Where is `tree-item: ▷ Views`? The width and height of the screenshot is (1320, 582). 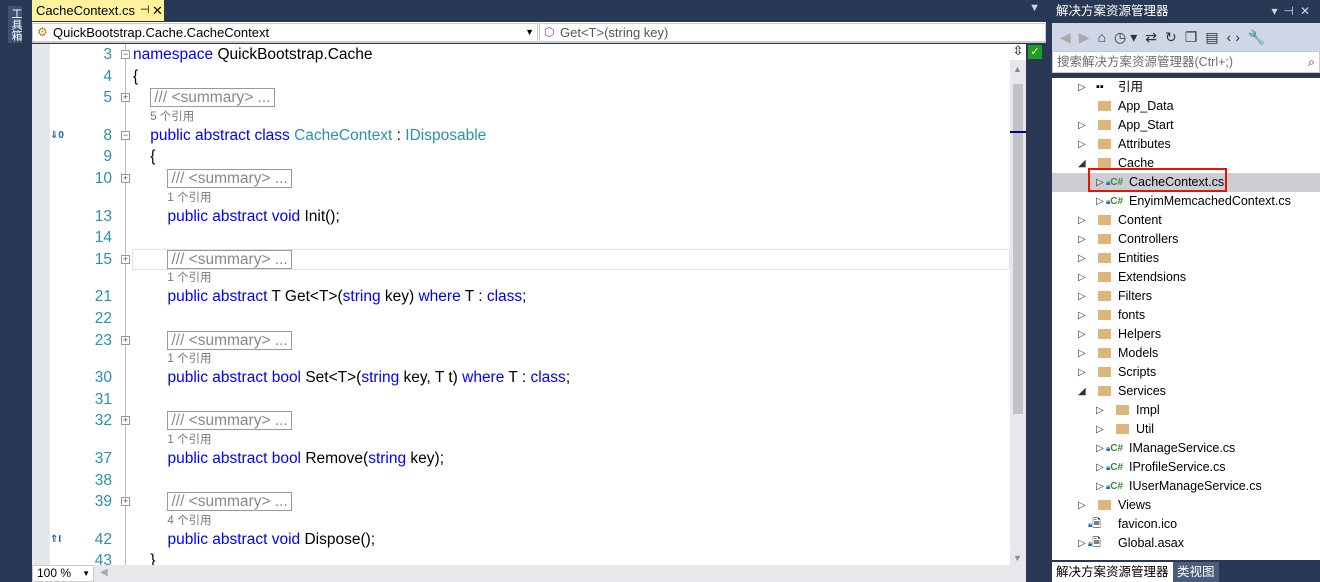 tree-item: ▷ Views is located at coordinates (1186, 505).